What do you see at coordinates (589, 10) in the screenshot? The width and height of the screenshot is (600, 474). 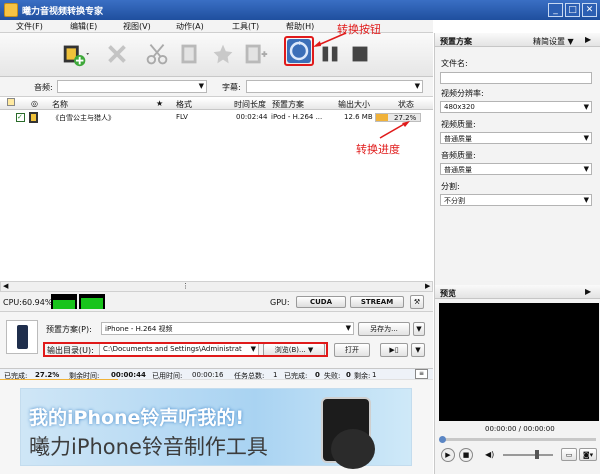 I see `close-button: ✕` at bounding box center [589, 10].